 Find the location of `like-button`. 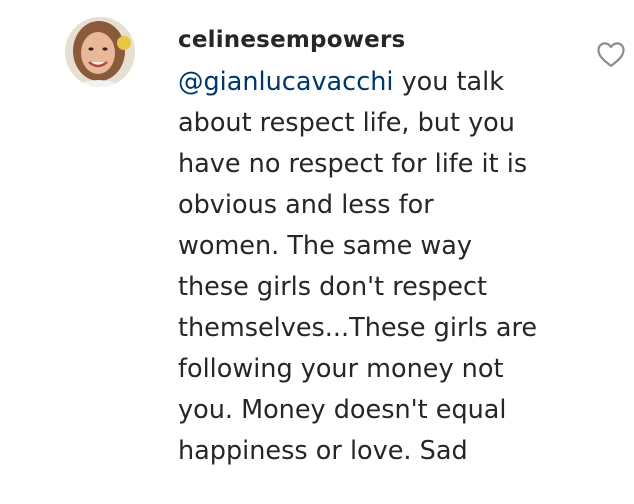

like-button is located at coordinates (611, 54).